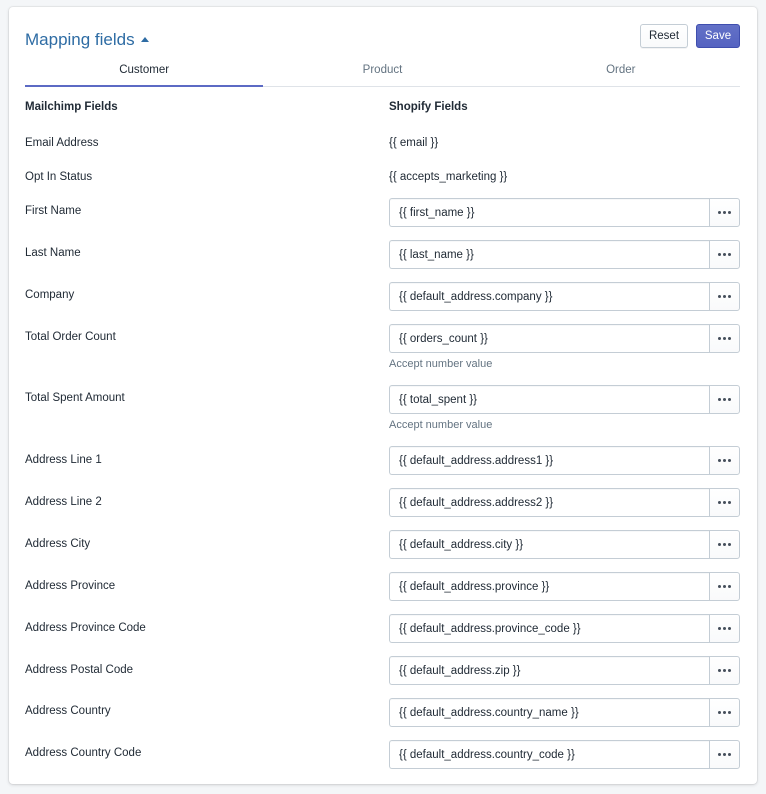  I want to click on company-field, so click(564, 296).